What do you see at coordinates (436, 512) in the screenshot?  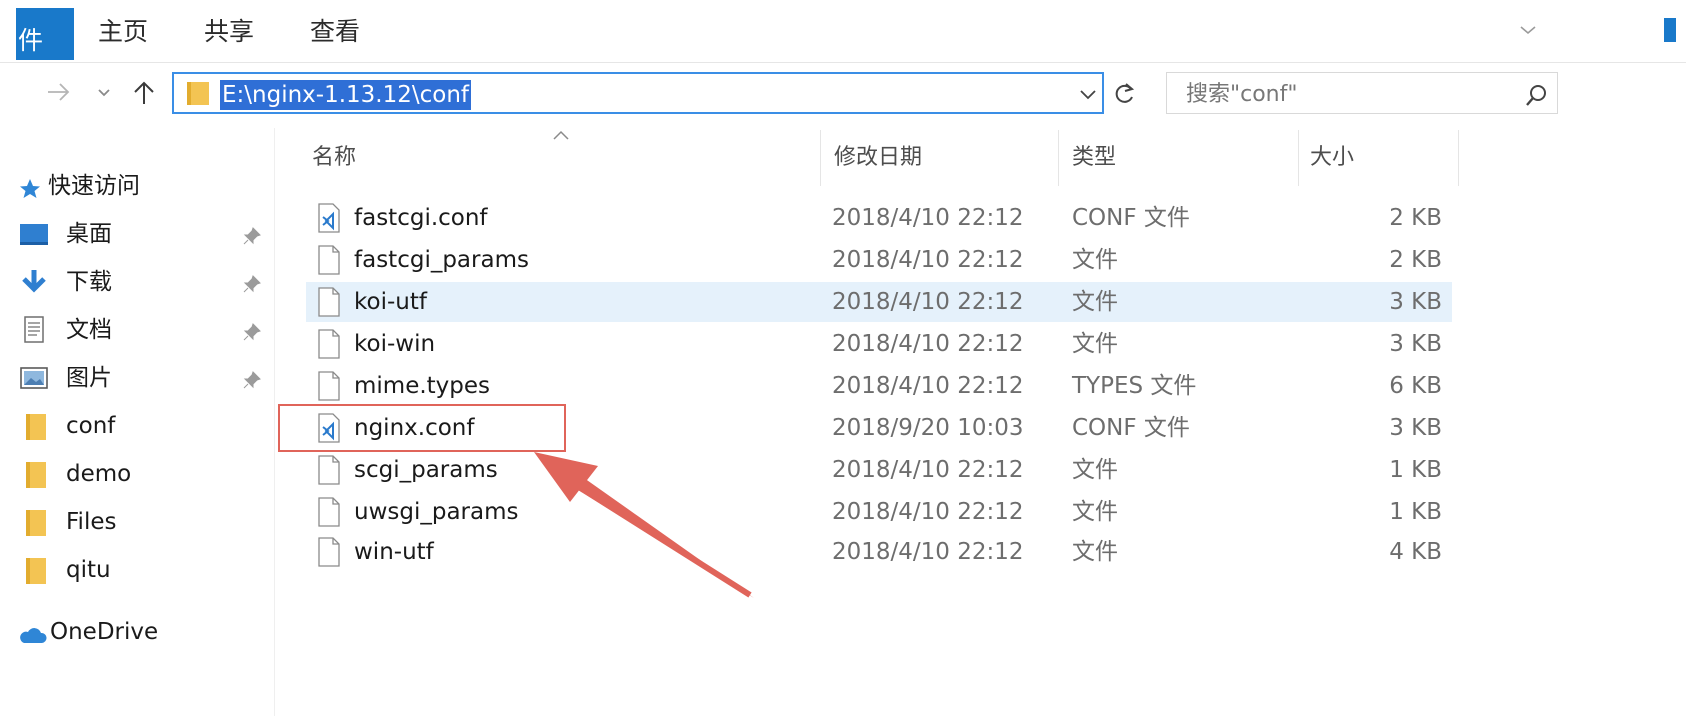 I see `file-name: uwsgi_params` at bounding box center [436, 512].